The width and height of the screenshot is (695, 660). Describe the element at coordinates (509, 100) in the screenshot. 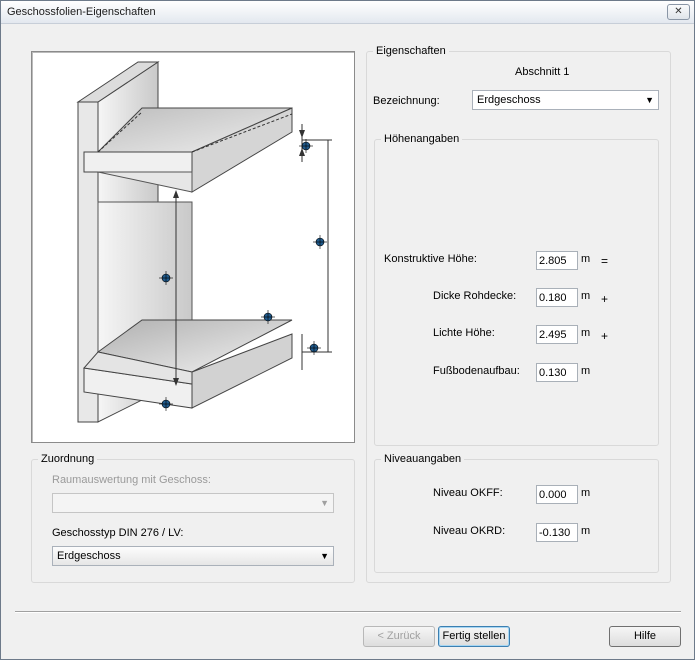

I see `bezeichnung-value: Erdgeschoss` at that location.